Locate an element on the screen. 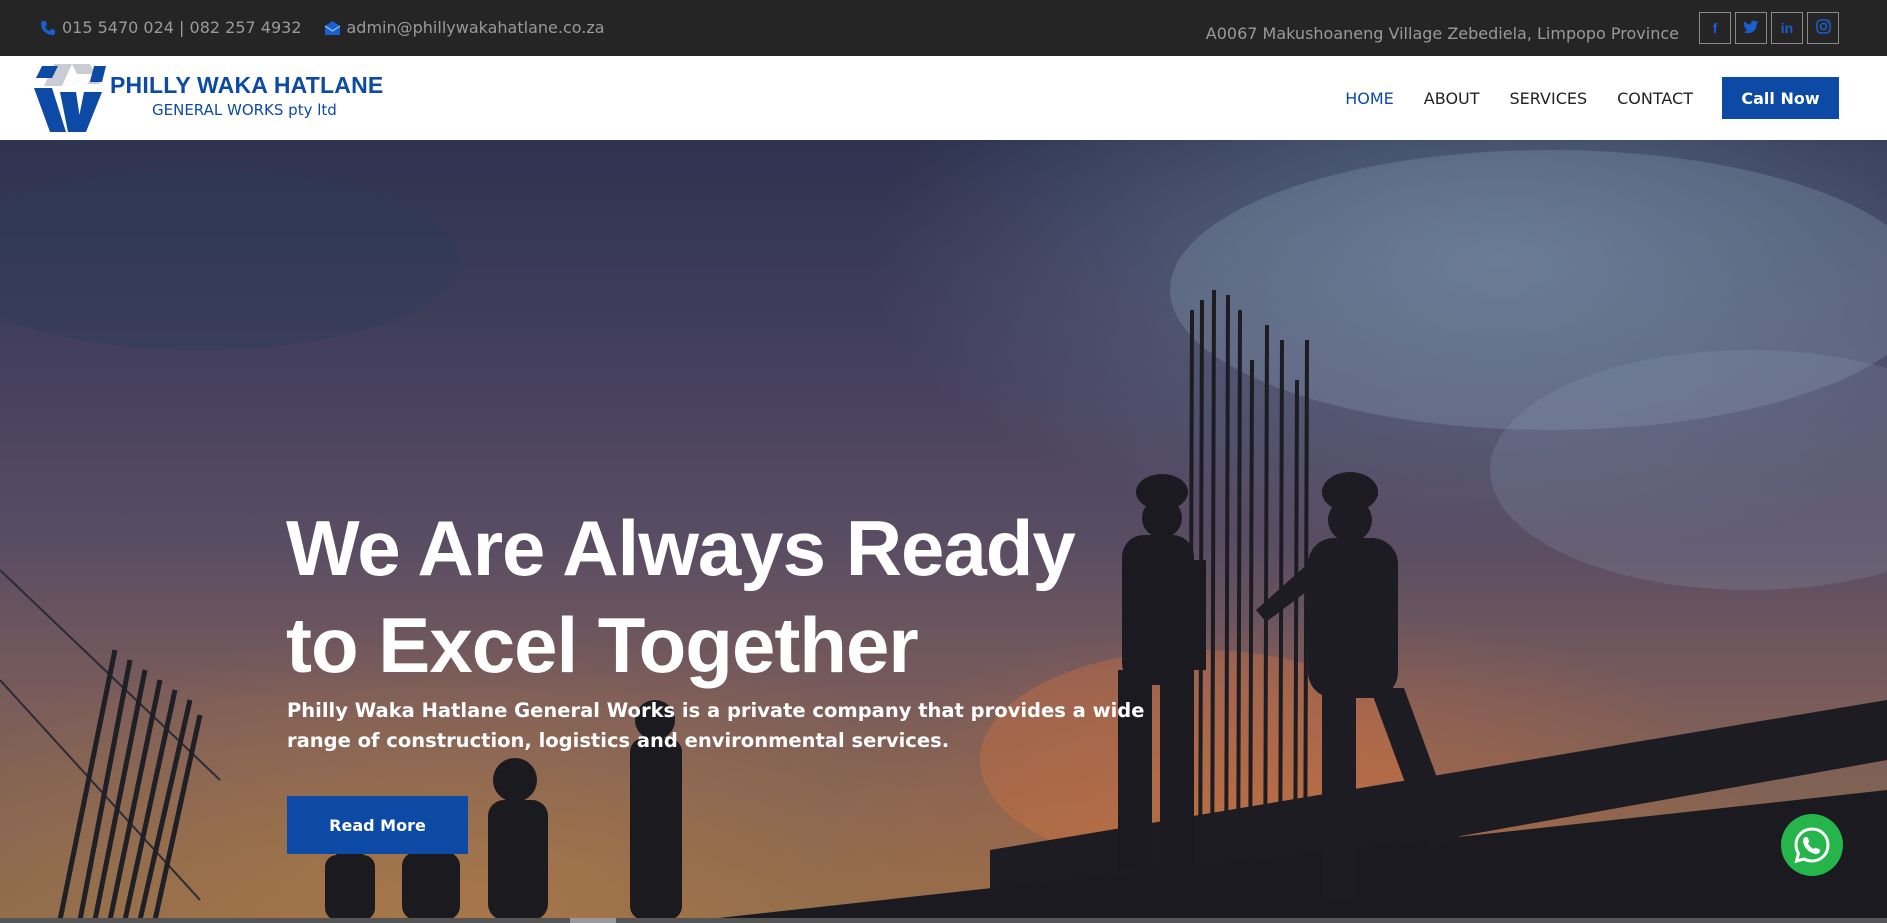 The width and height of the screenshot is (1887, 923). nav-contact: CONTACT is located at coordinates (1655, 98).